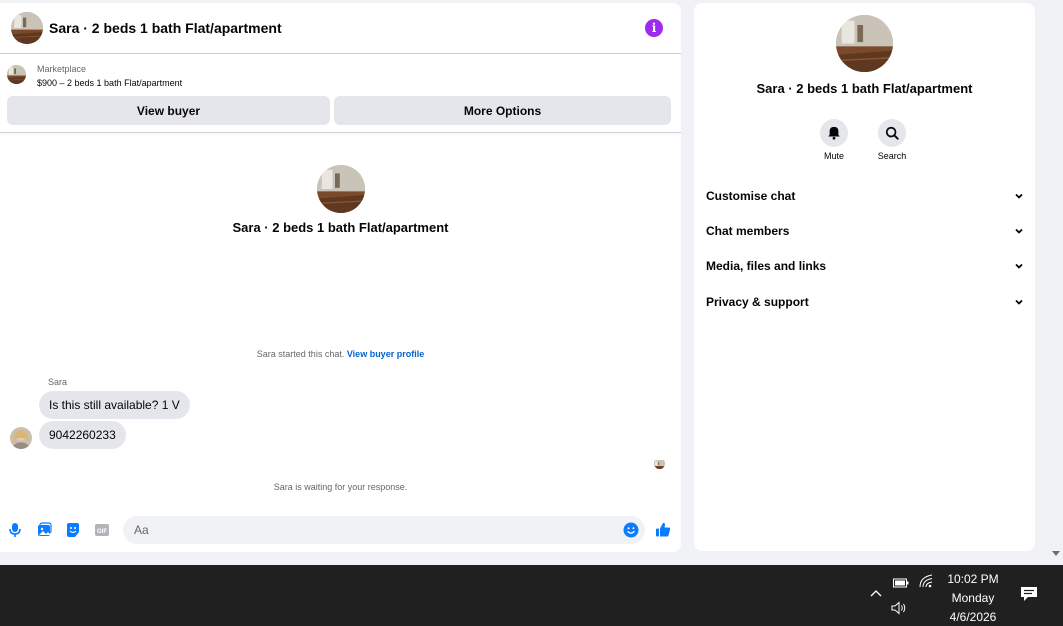  What do you see at coordinates (833, 156) in the screenshot?
I see `mute-label: Mute` at bounding box center [833, 156].